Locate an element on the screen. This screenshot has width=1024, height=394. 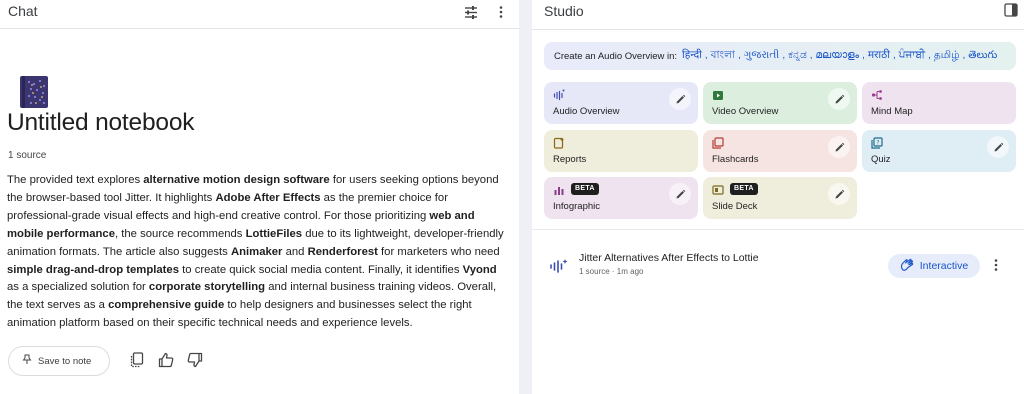
interactive-button: Interactive is located at coordinates (934, 266).